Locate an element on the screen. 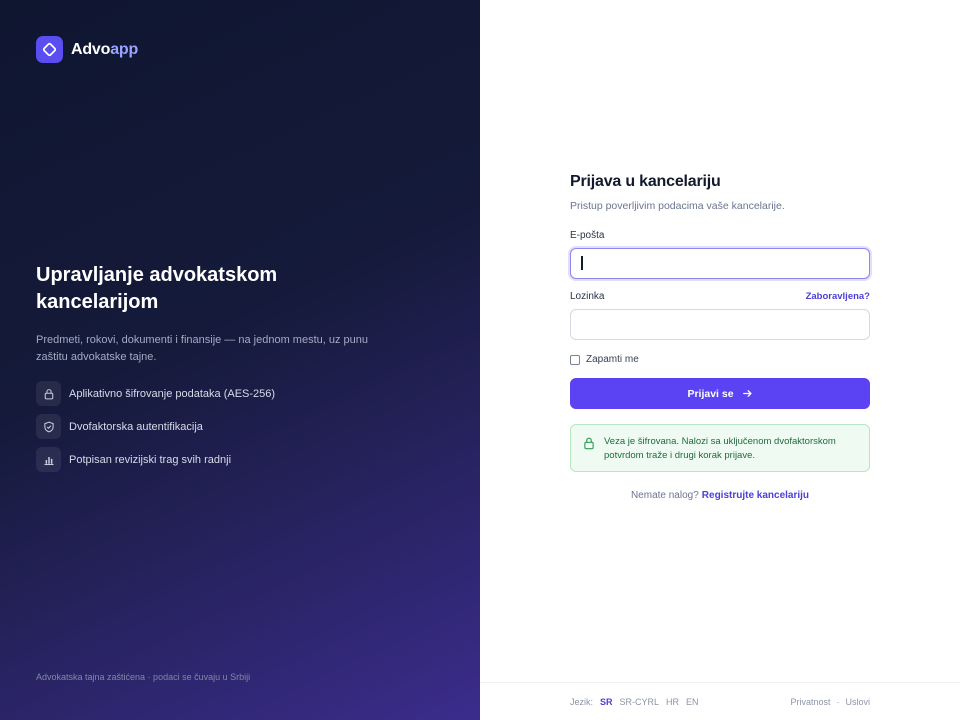 This screenshot has height=720, width=960. feature-label: Potpisan revizijski trag svih radnji is located at coordinates (150, 459).